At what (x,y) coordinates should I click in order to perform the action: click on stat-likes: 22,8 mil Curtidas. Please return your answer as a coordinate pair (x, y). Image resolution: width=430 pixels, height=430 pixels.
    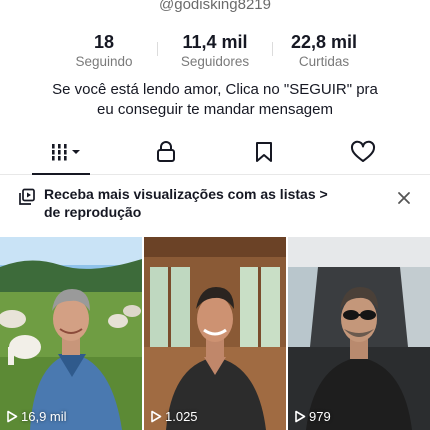
    Looking at the image, I should click on (324, 50).